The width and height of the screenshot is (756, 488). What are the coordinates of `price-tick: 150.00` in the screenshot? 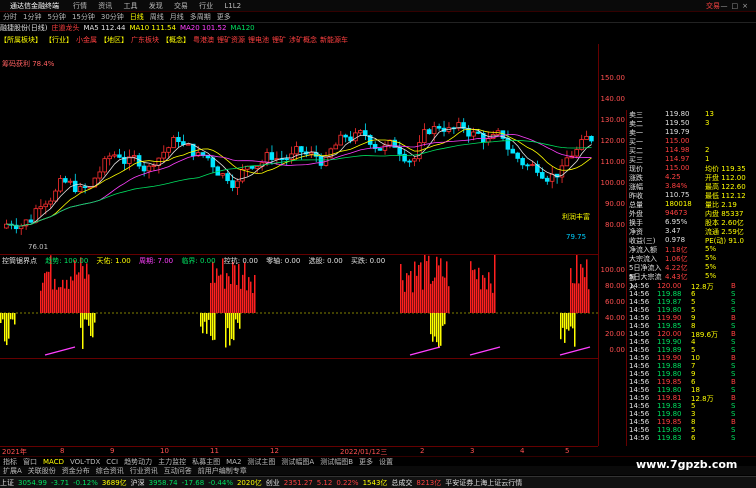 It's located at (613, 78).